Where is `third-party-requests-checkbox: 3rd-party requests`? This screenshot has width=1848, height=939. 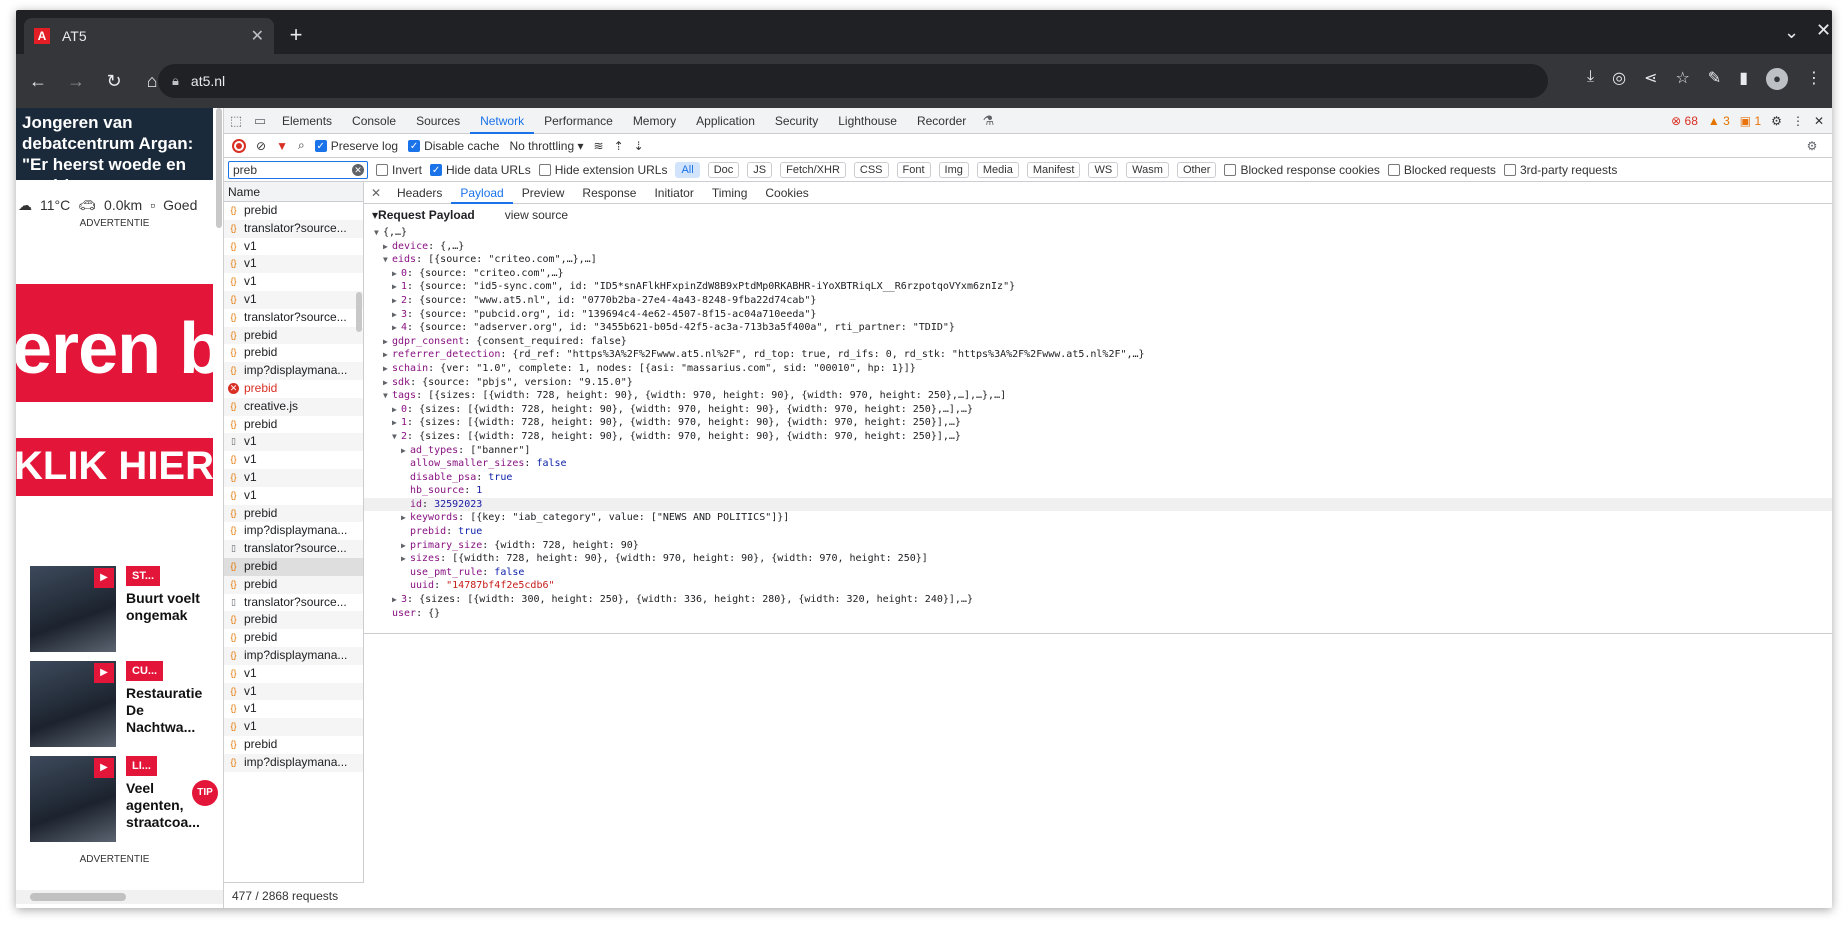
third-party-requests-checkbox: 3rd-party requests is located at coordinates (1560, 170).